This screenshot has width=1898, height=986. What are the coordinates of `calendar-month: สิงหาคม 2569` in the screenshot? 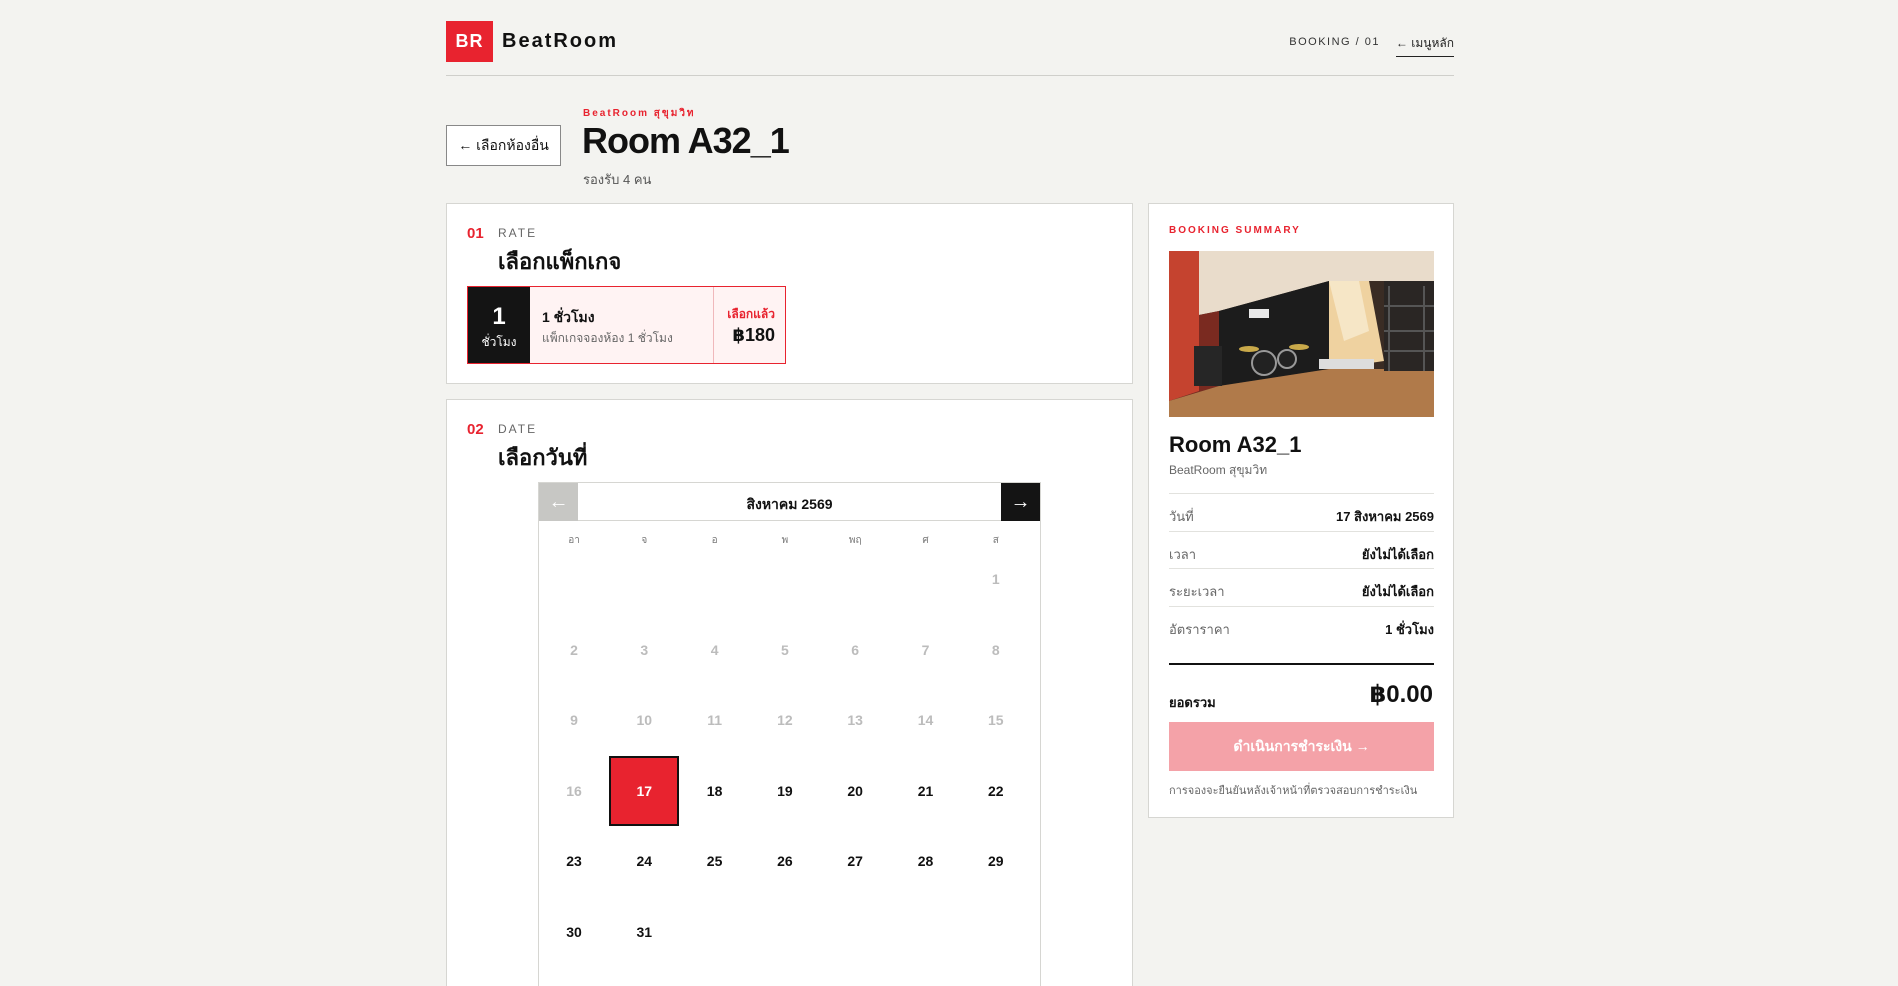 It's located at (789, 504).